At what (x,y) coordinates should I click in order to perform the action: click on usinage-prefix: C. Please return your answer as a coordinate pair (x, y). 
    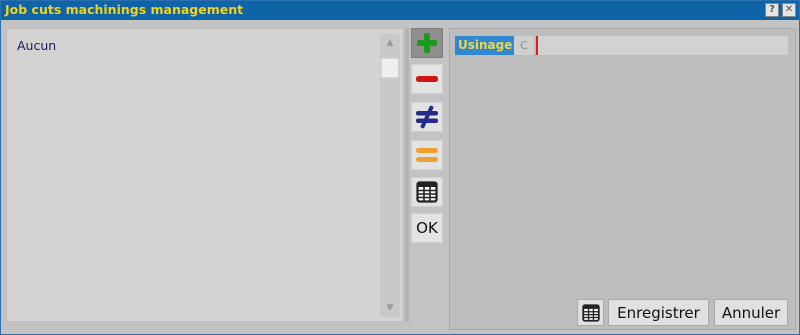
    Looking at the image, I should click on (524, 45).